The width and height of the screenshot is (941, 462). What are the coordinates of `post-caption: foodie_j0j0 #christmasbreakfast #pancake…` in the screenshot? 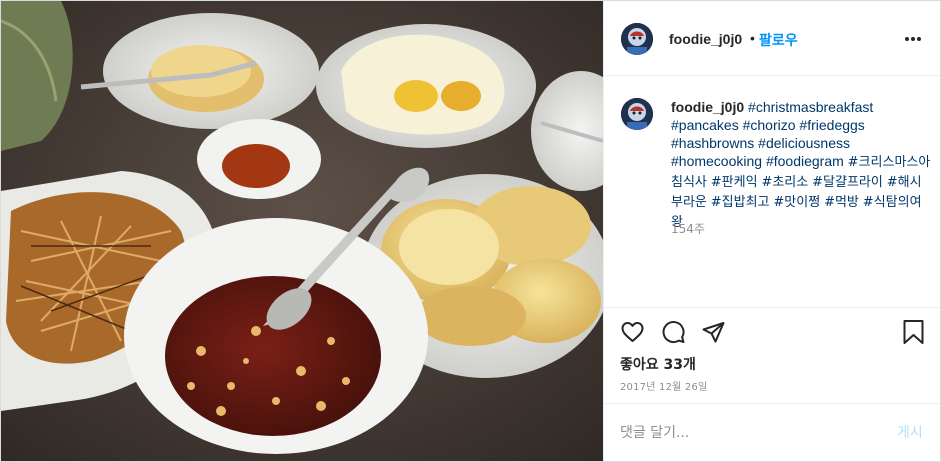 It's located at (802, 165).